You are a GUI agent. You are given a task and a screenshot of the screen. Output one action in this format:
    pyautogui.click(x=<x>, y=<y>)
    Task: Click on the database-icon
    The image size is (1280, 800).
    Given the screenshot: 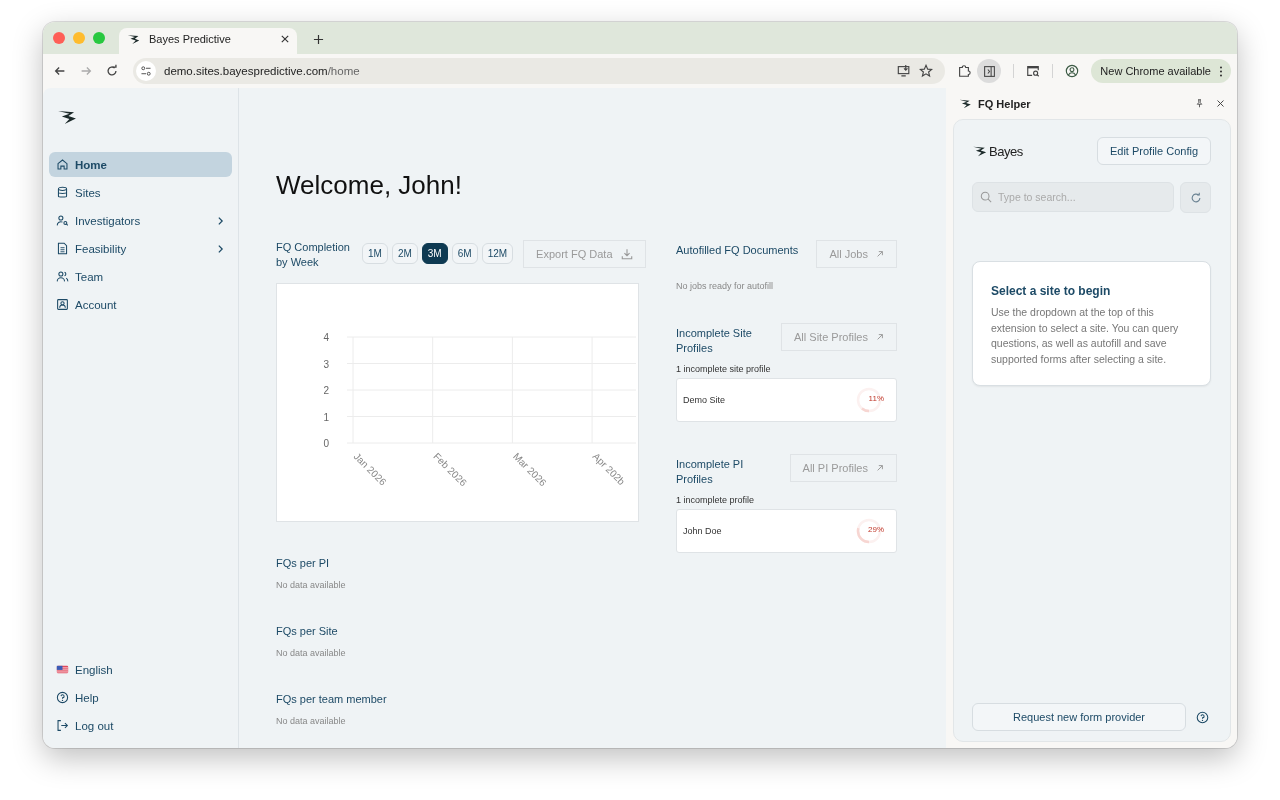 What is the action you would take?
    pyautogui.click(x=62, y=192)
    